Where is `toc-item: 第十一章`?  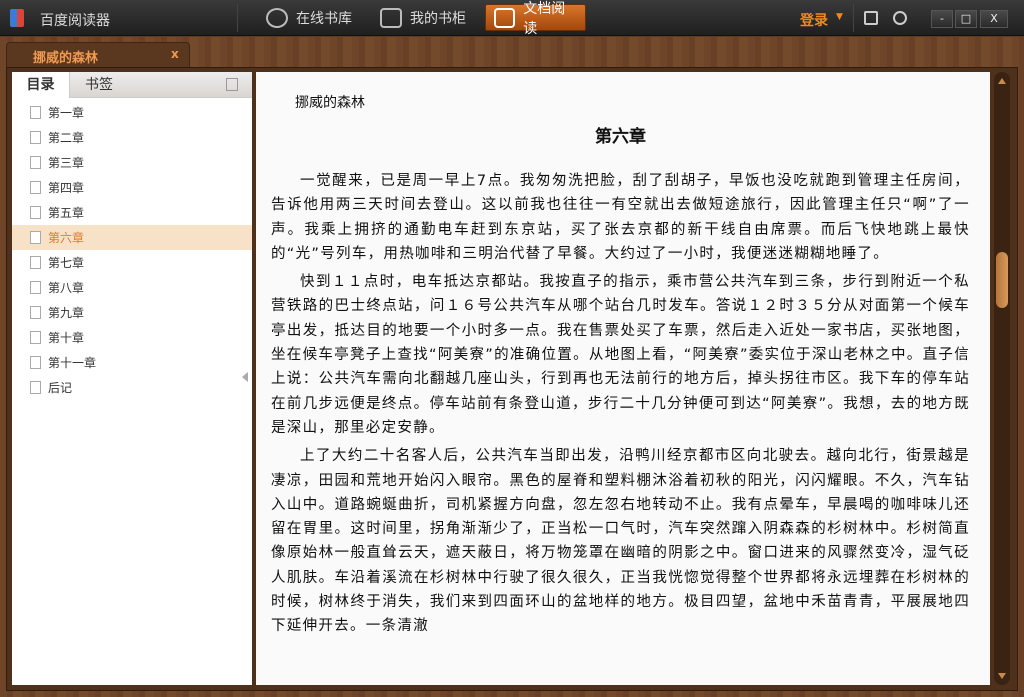
toc-item: 第十一章 is located at coordinates (132, 362).